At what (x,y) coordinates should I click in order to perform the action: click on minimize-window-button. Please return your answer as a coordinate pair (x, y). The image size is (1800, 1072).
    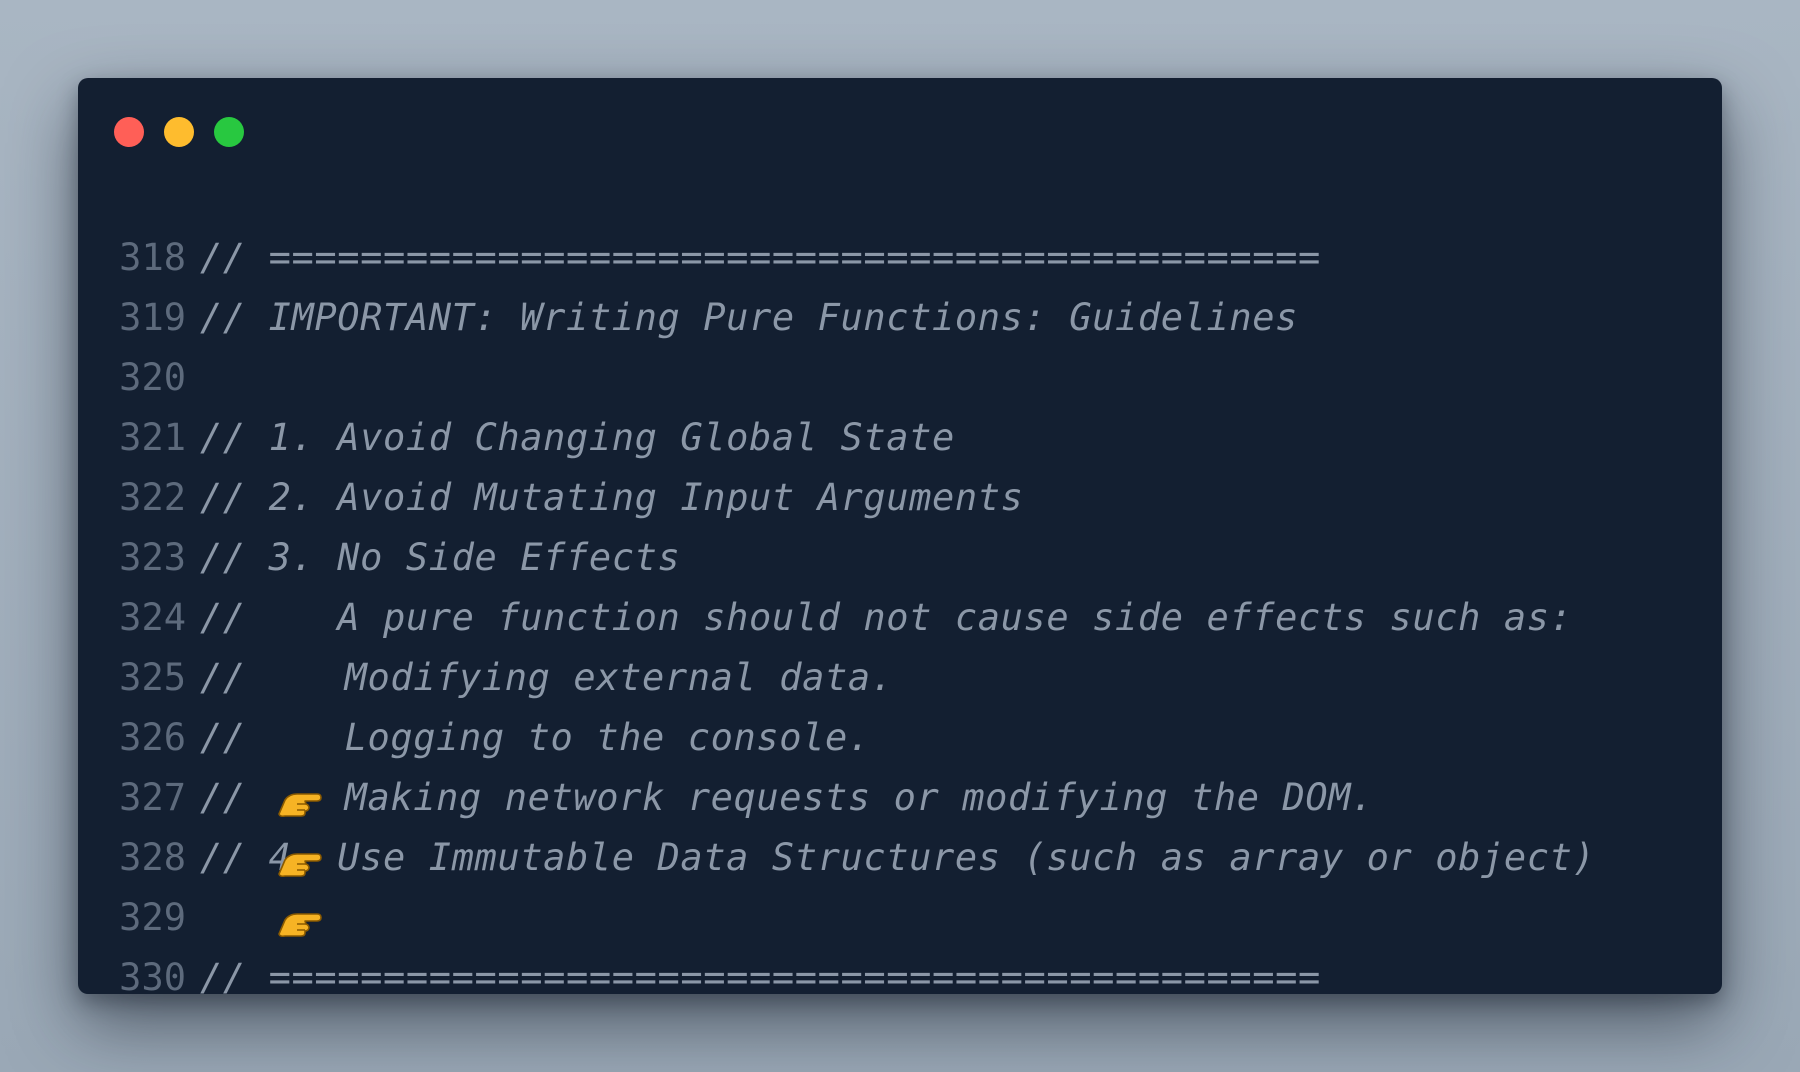
    Looking at the image, I should click on (179, 132).